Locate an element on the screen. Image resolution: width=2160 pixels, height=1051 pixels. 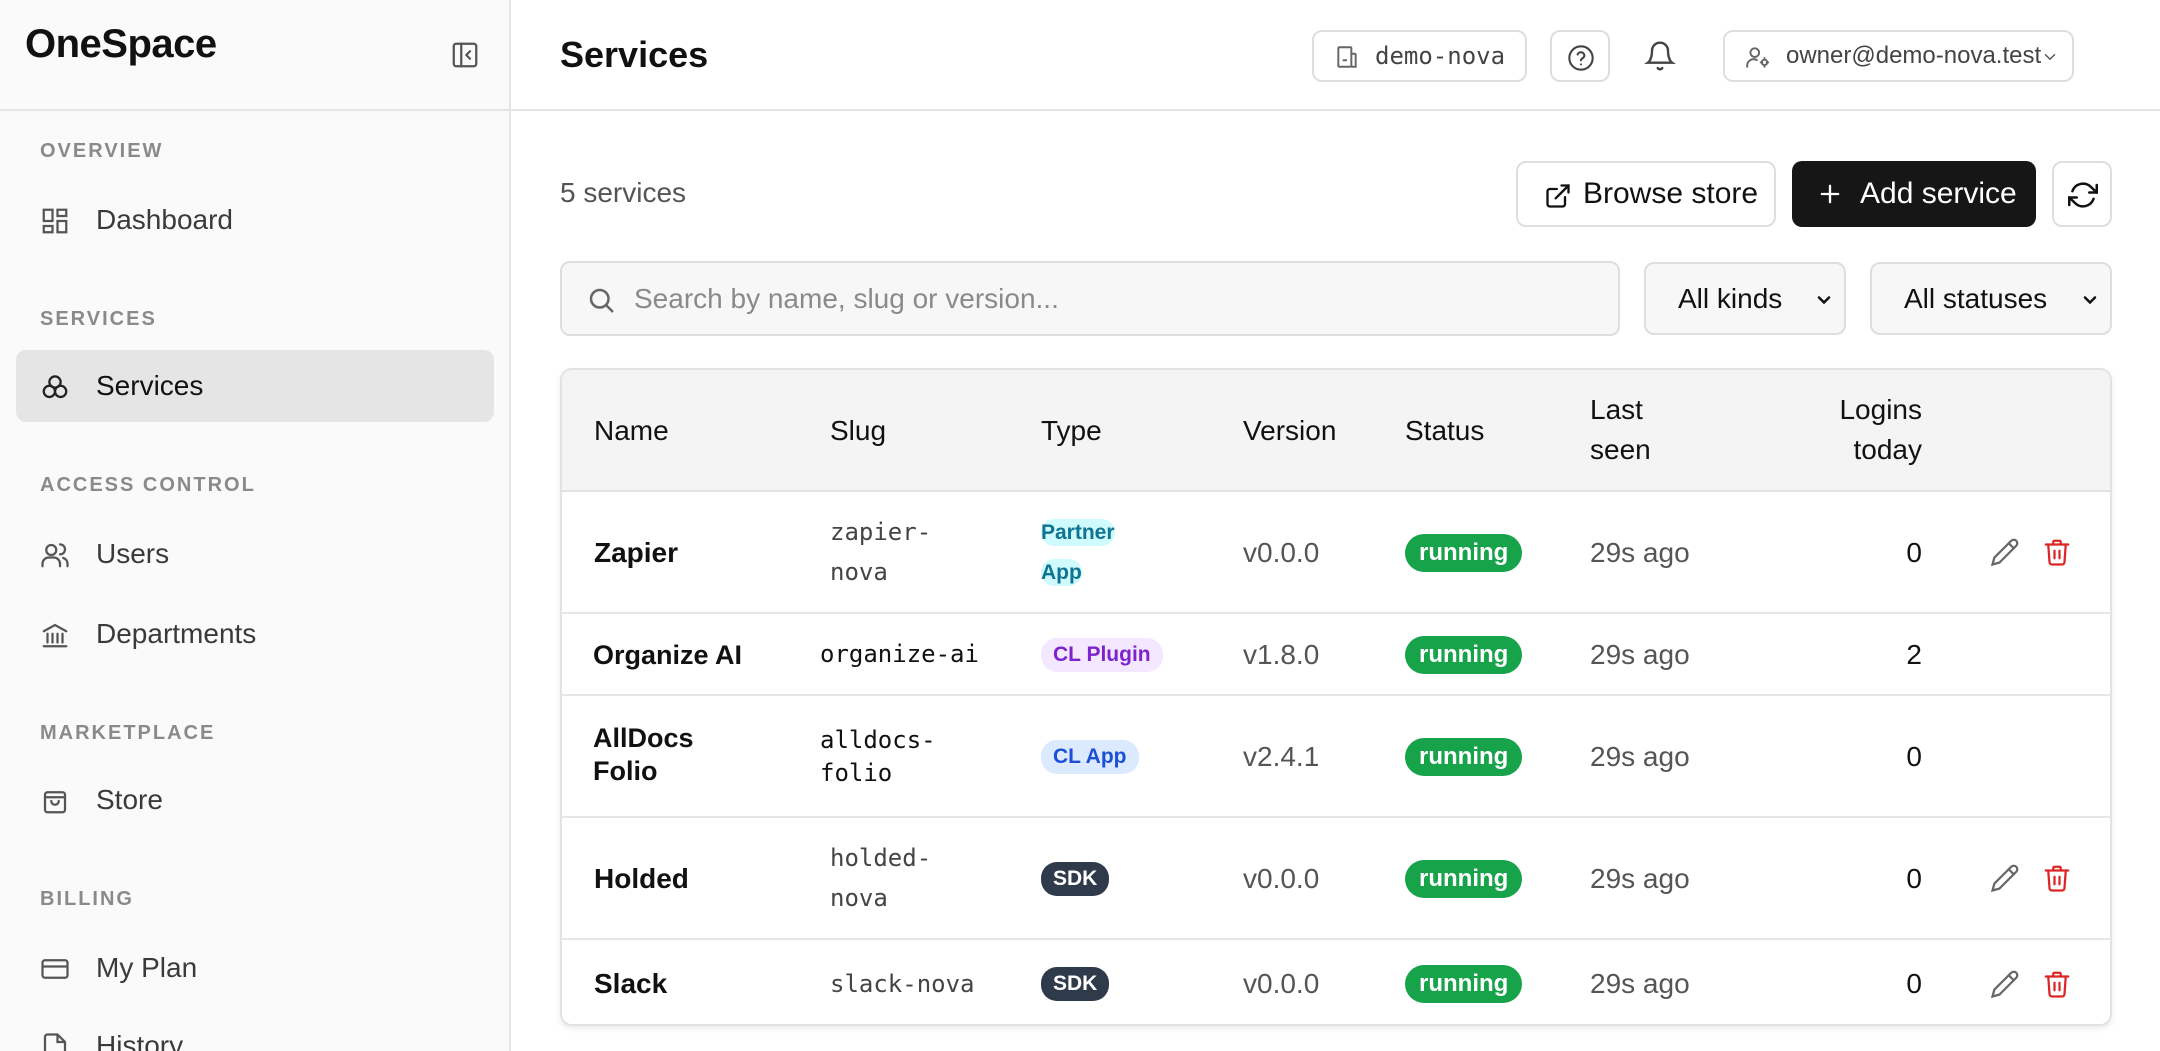
search-box is located at coordinates (1090, 298).